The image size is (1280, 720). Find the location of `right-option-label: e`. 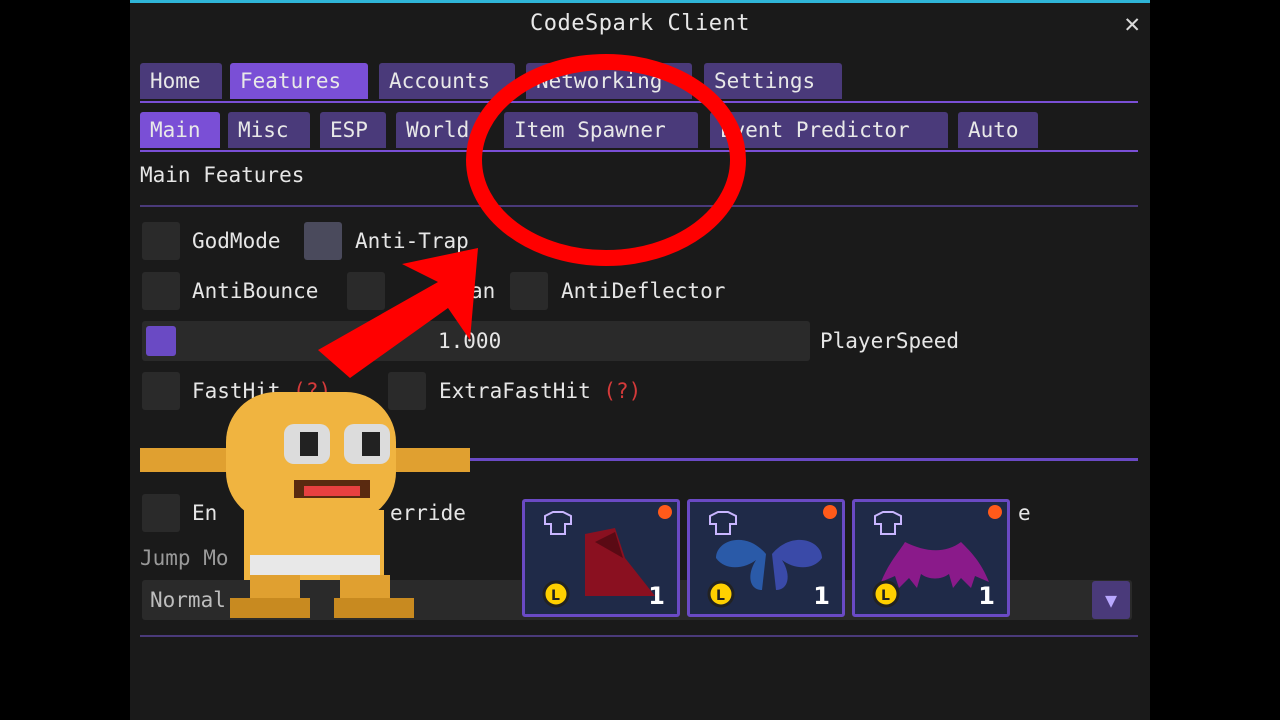

right-option-label: e is located at coordinates (1024, 513).